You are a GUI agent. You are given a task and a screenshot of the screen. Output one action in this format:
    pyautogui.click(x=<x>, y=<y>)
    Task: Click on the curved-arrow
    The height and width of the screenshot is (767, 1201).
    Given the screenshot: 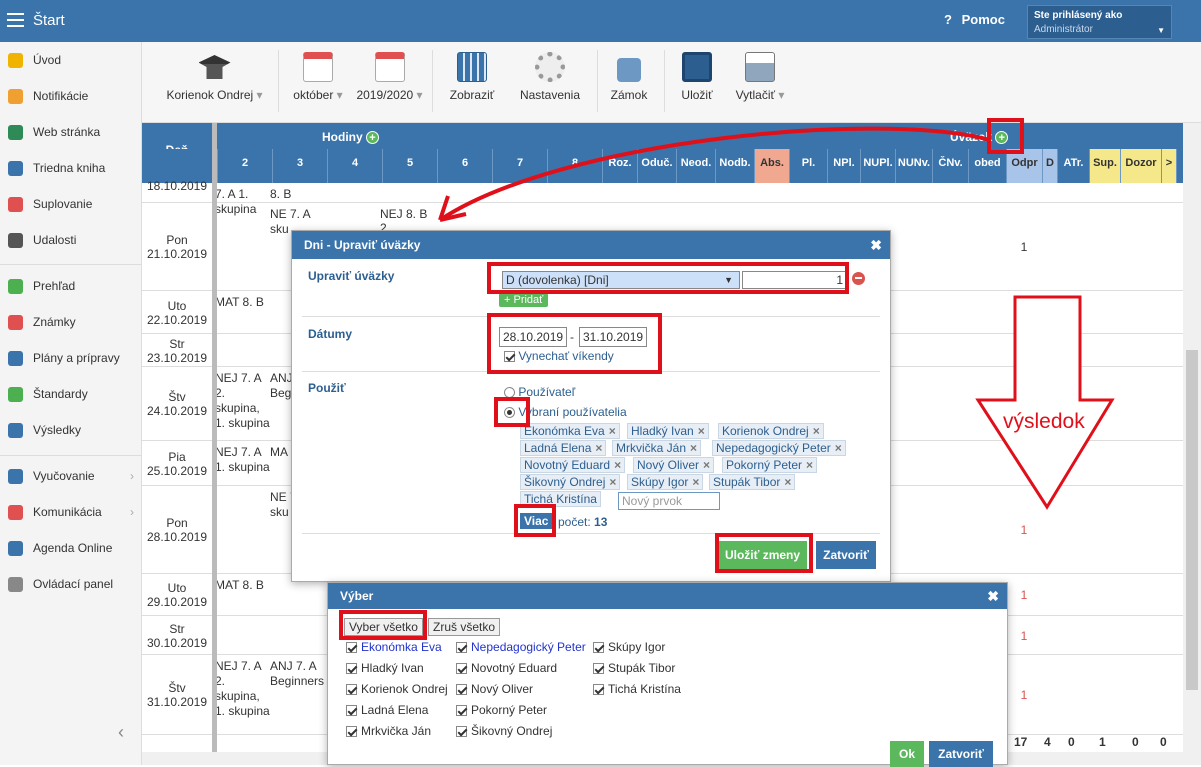 What is the action you would take?
    pyautogui.click(x=714, y=174)
    